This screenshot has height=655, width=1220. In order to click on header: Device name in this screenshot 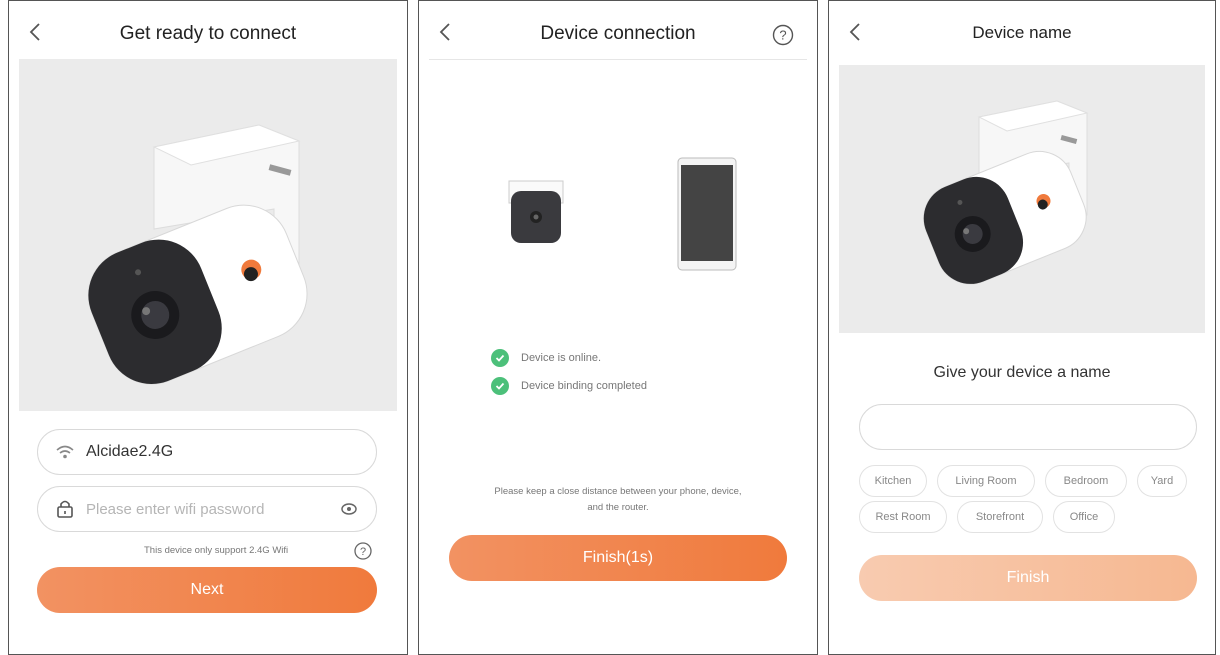, I will do `click(1022, 30)`.